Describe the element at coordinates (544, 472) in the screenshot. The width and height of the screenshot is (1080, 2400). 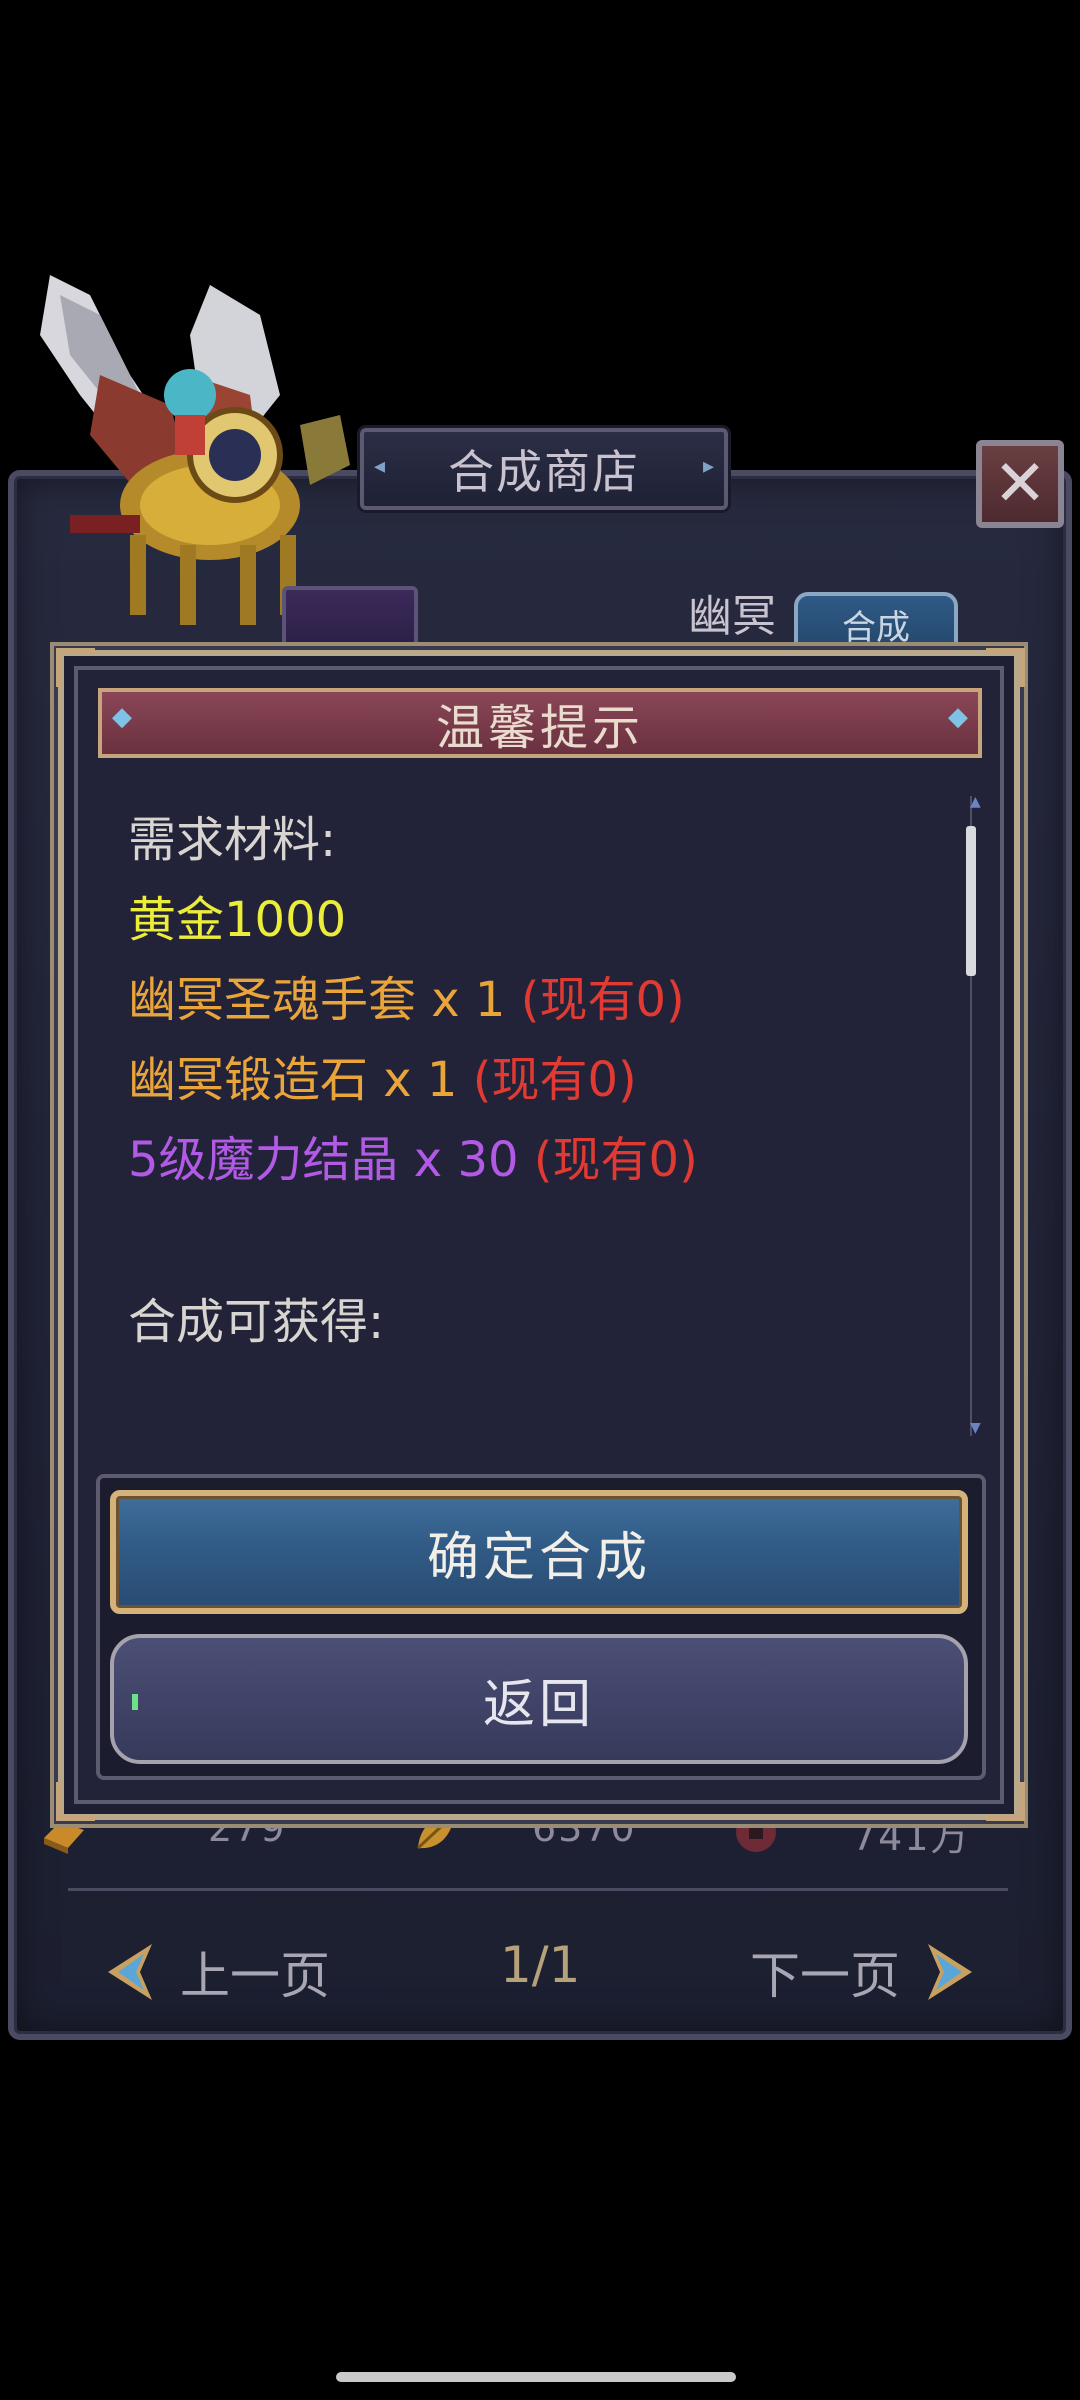
I see `shop-title: 合成商店` at that location.